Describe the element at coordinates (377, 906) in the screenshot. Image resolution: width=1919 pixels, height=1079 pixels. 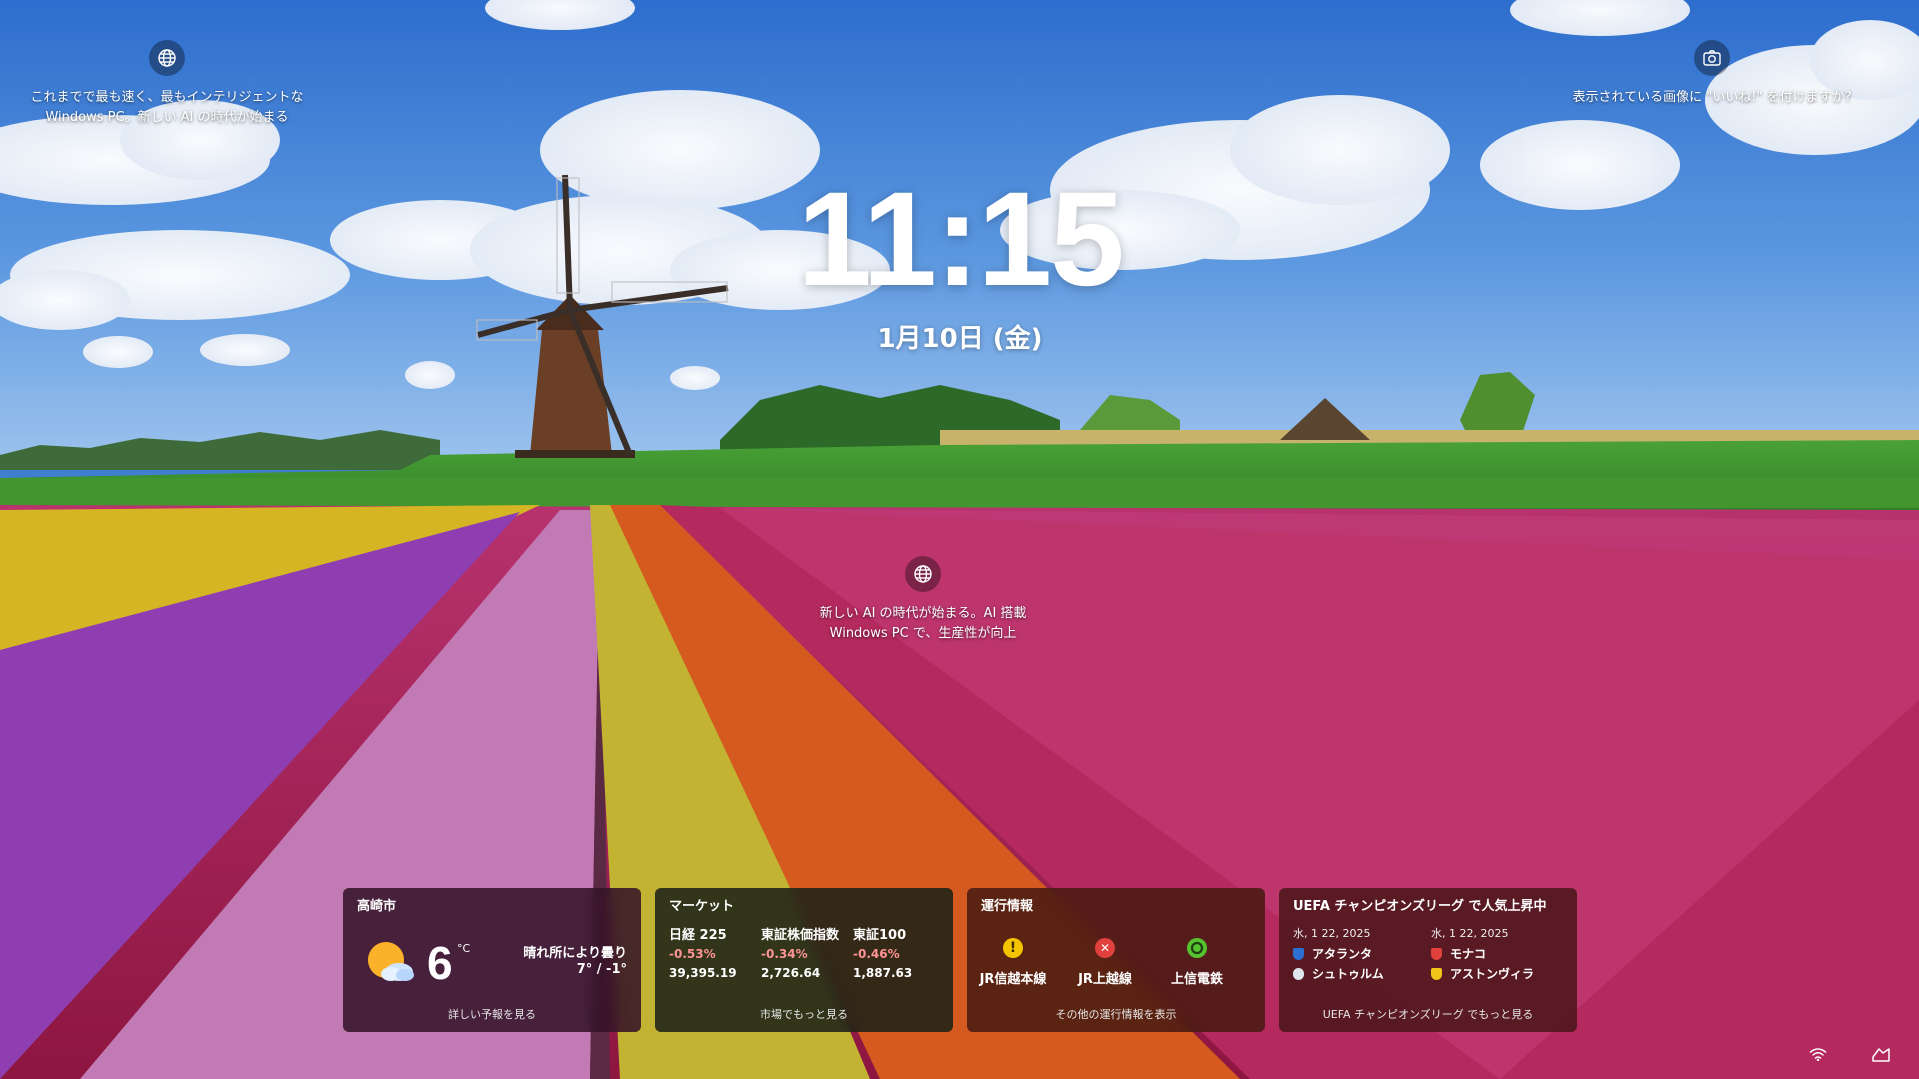
I see `weather-location: 高崎市` at that location.